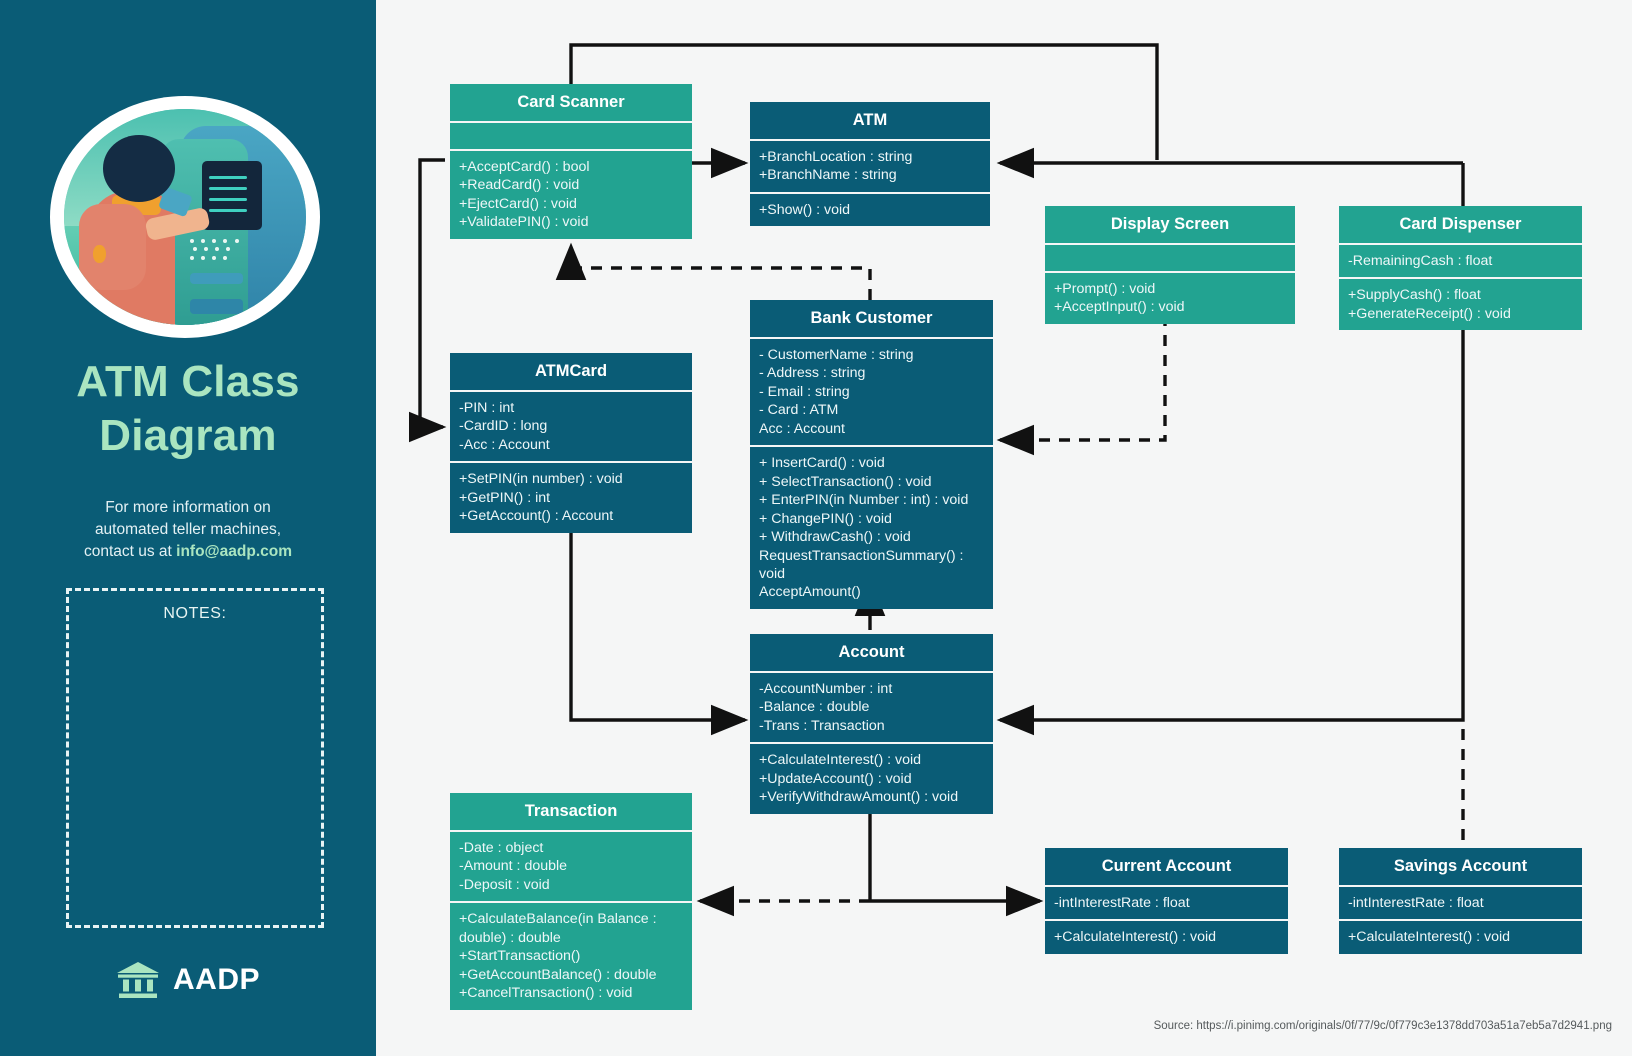 Image resolution: width=1632 pixels, height=1056 pixels. I want to click on bank-building-icon, so click(137, 980).